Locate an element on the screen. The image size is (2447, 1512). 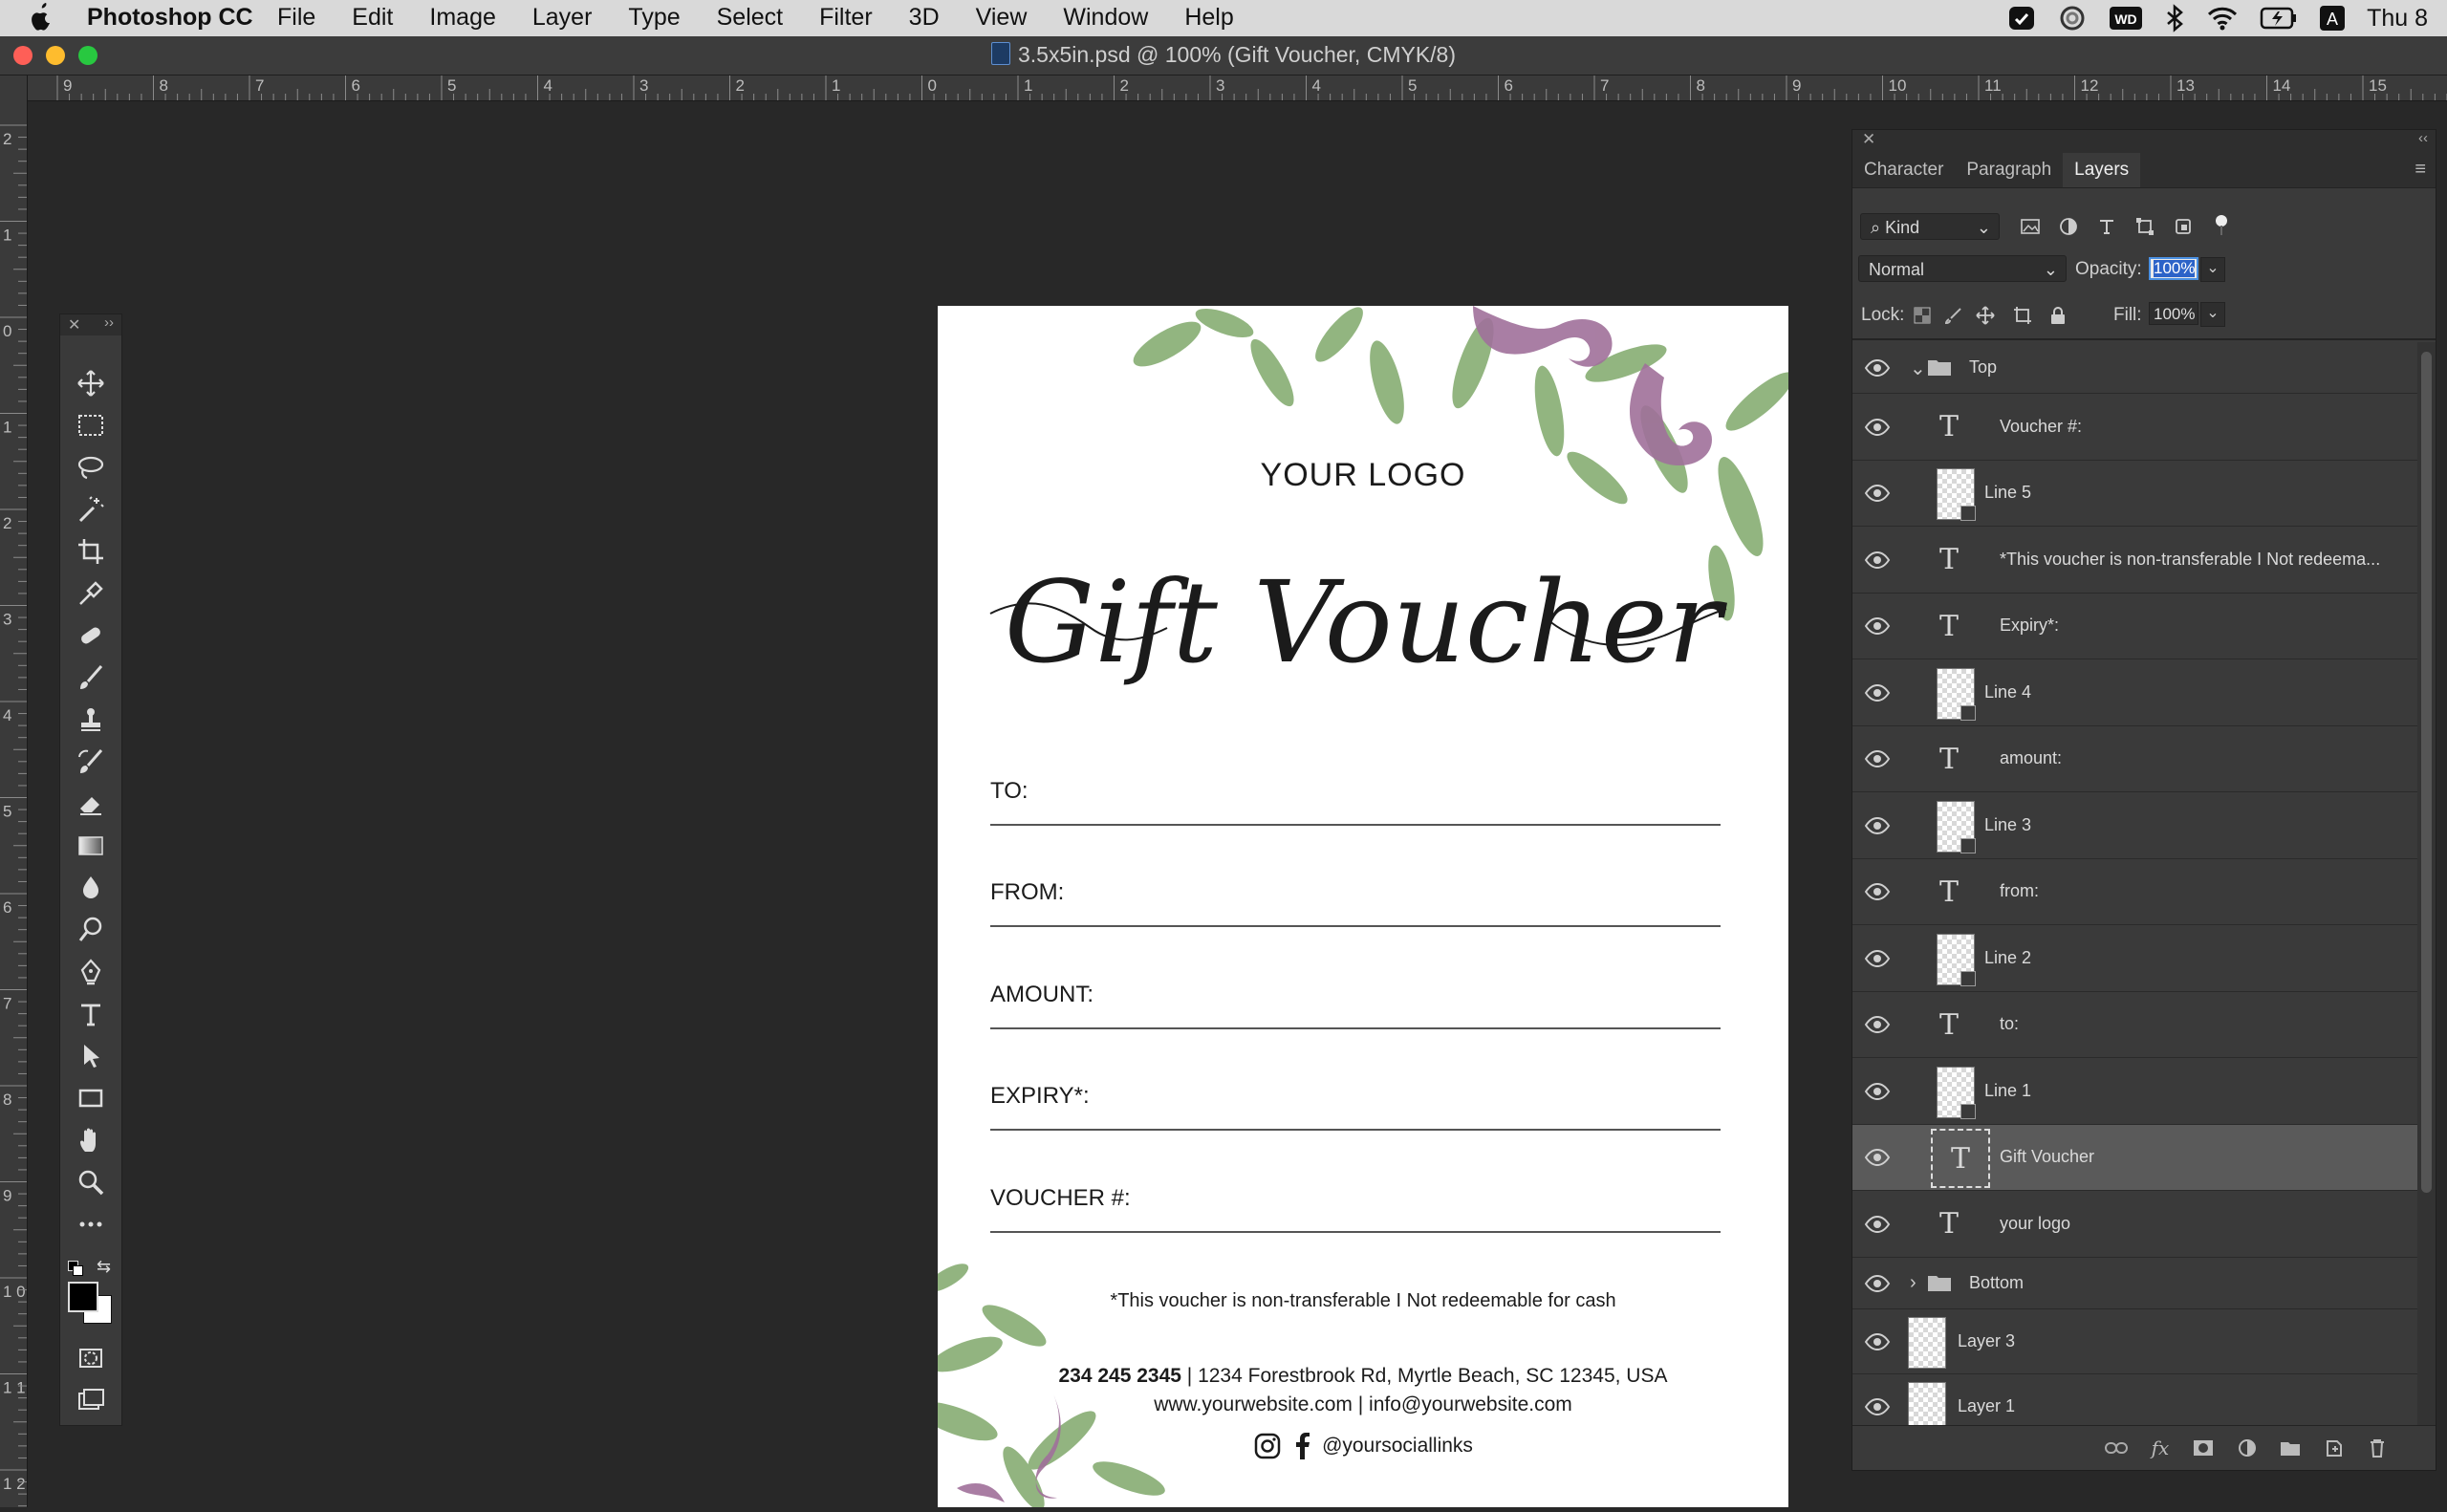
new-layer-icon is located at coordinates (2334, 1448).